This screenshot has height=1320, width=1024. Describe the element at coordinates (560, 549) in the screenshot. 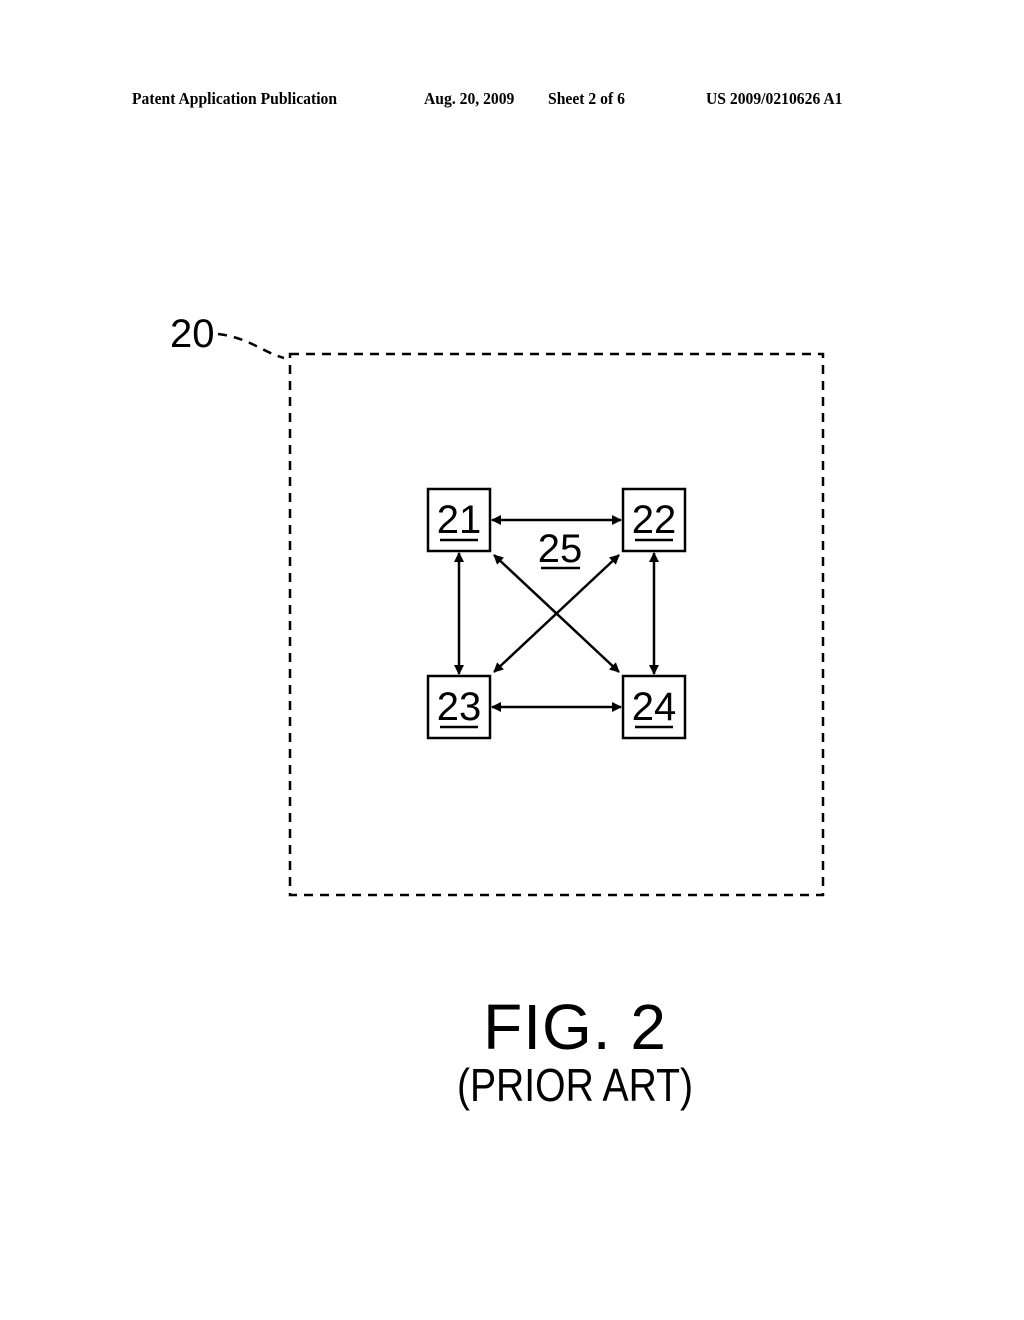

I see `interconnect-label: 25` at that location.